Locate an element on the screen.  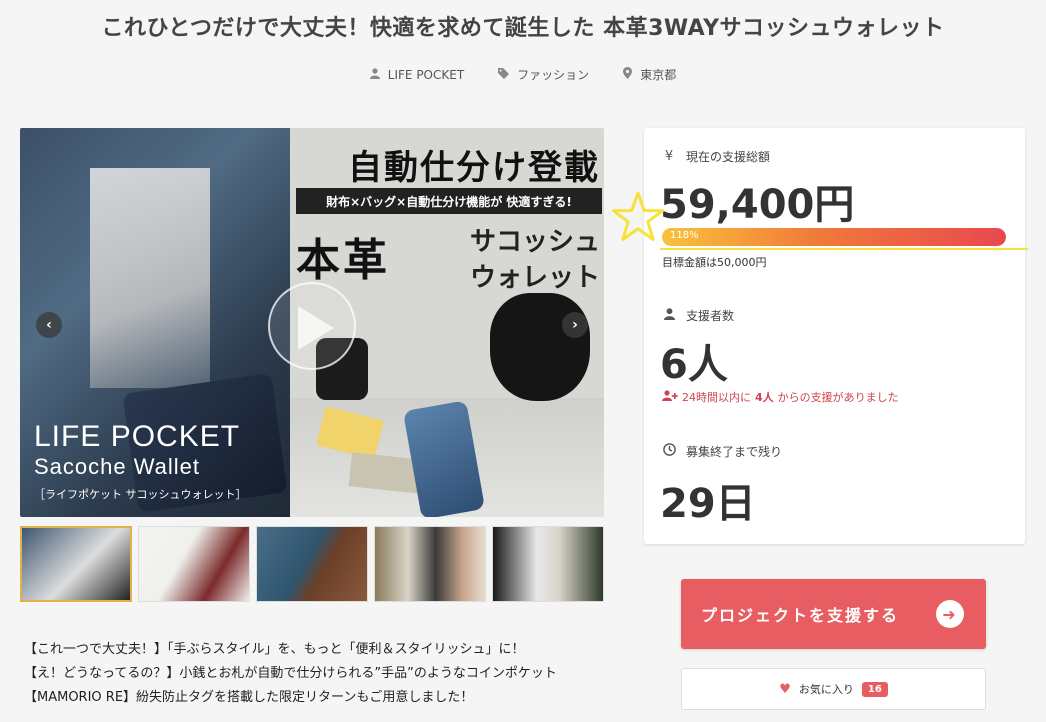
favorite-label: お気に入り is located at coordinates (826, 689).